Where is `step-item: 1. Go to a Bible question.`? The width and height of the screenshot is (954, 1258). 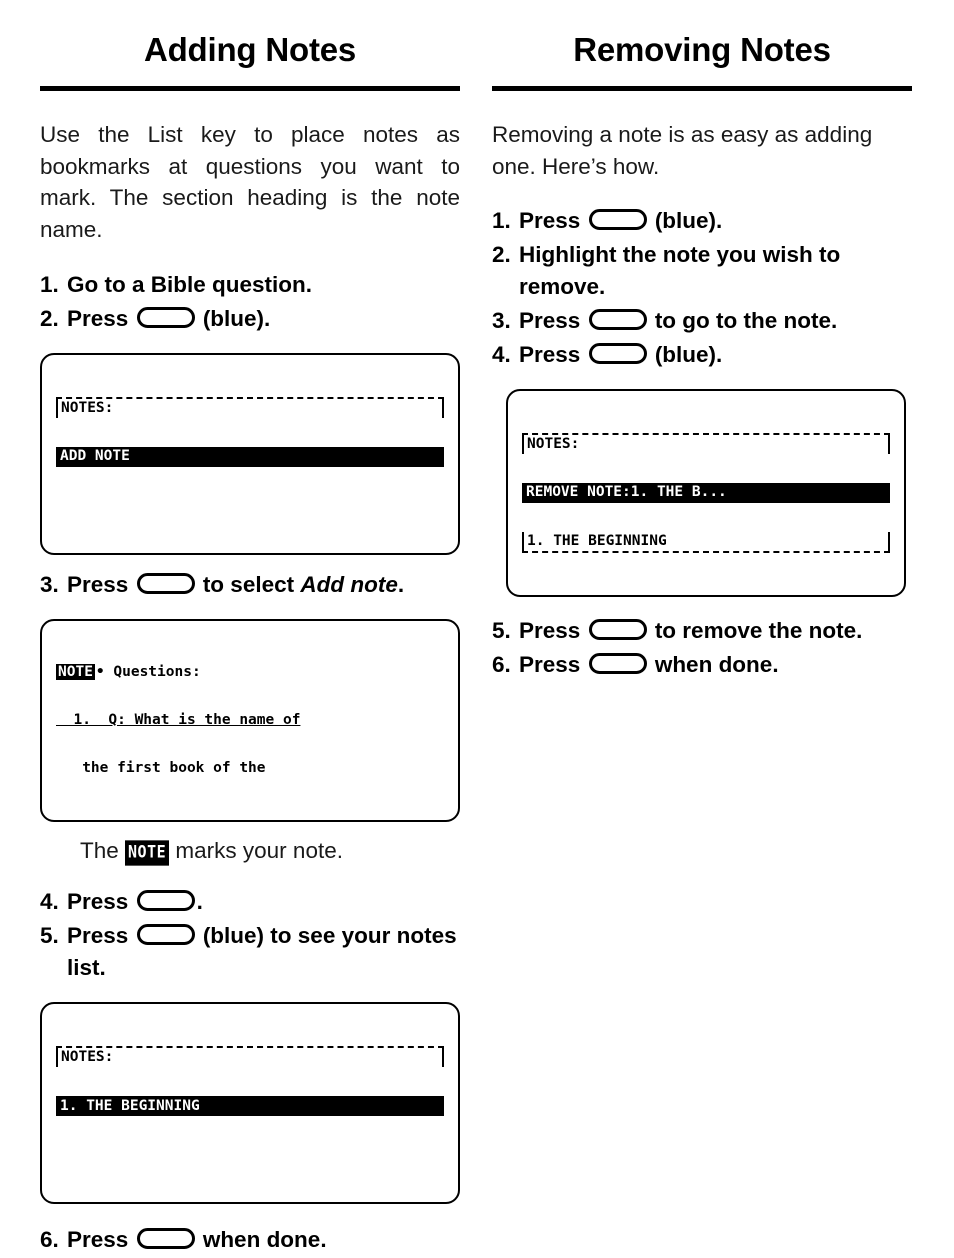 step-item: 1. Go to a Bible question. is located at coordinates (250, 285).